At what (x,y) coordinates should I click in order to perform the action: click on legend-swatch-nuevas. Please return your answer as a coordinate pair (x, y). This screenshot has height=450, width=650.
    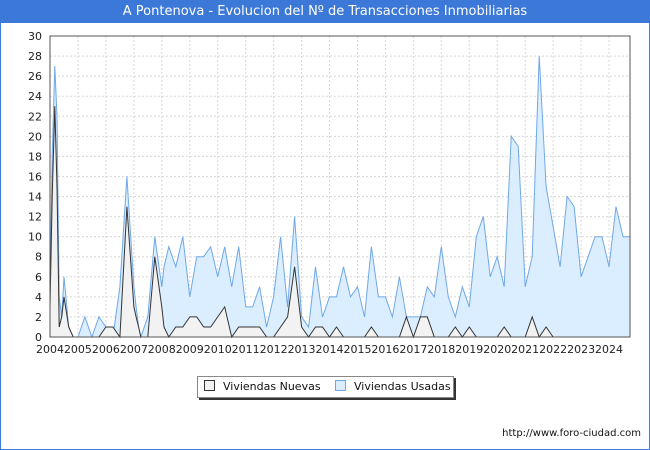
    Looking at the image, I should click on (209, 385).